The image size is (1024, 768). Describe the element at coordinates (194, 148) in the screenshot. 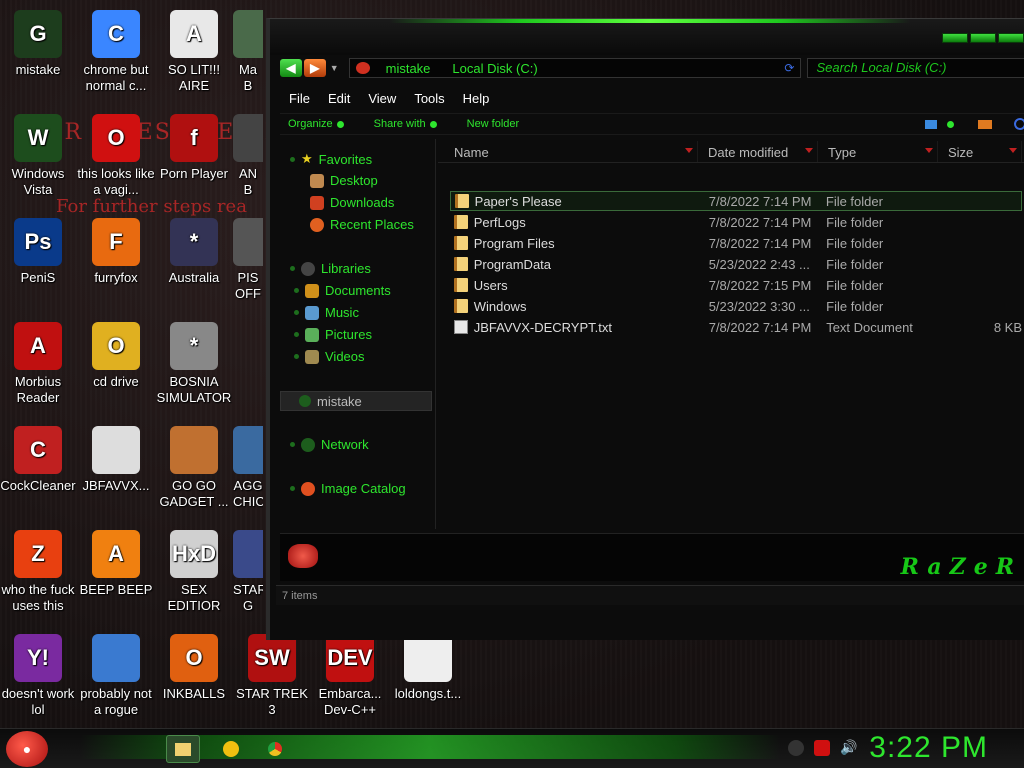

I see `desktop-icon-porn-player: f Porn Player` at that location.